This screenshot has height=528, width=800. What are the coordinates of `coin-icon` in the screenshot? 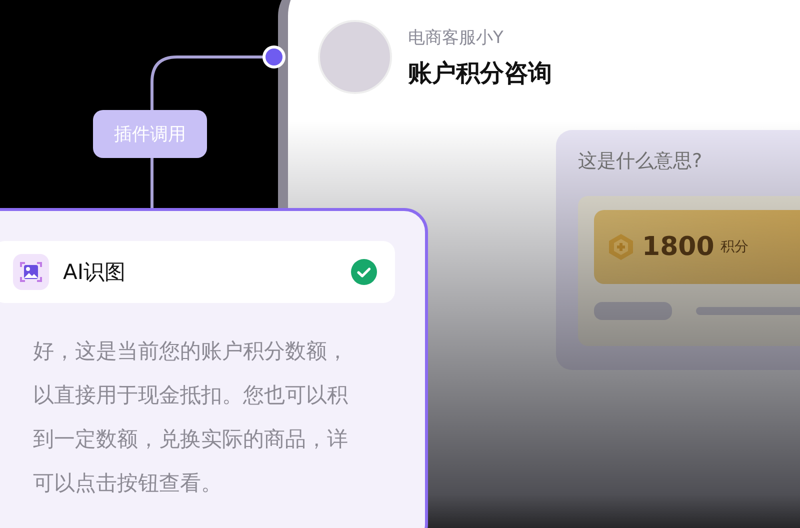 It's located at (621, 247).